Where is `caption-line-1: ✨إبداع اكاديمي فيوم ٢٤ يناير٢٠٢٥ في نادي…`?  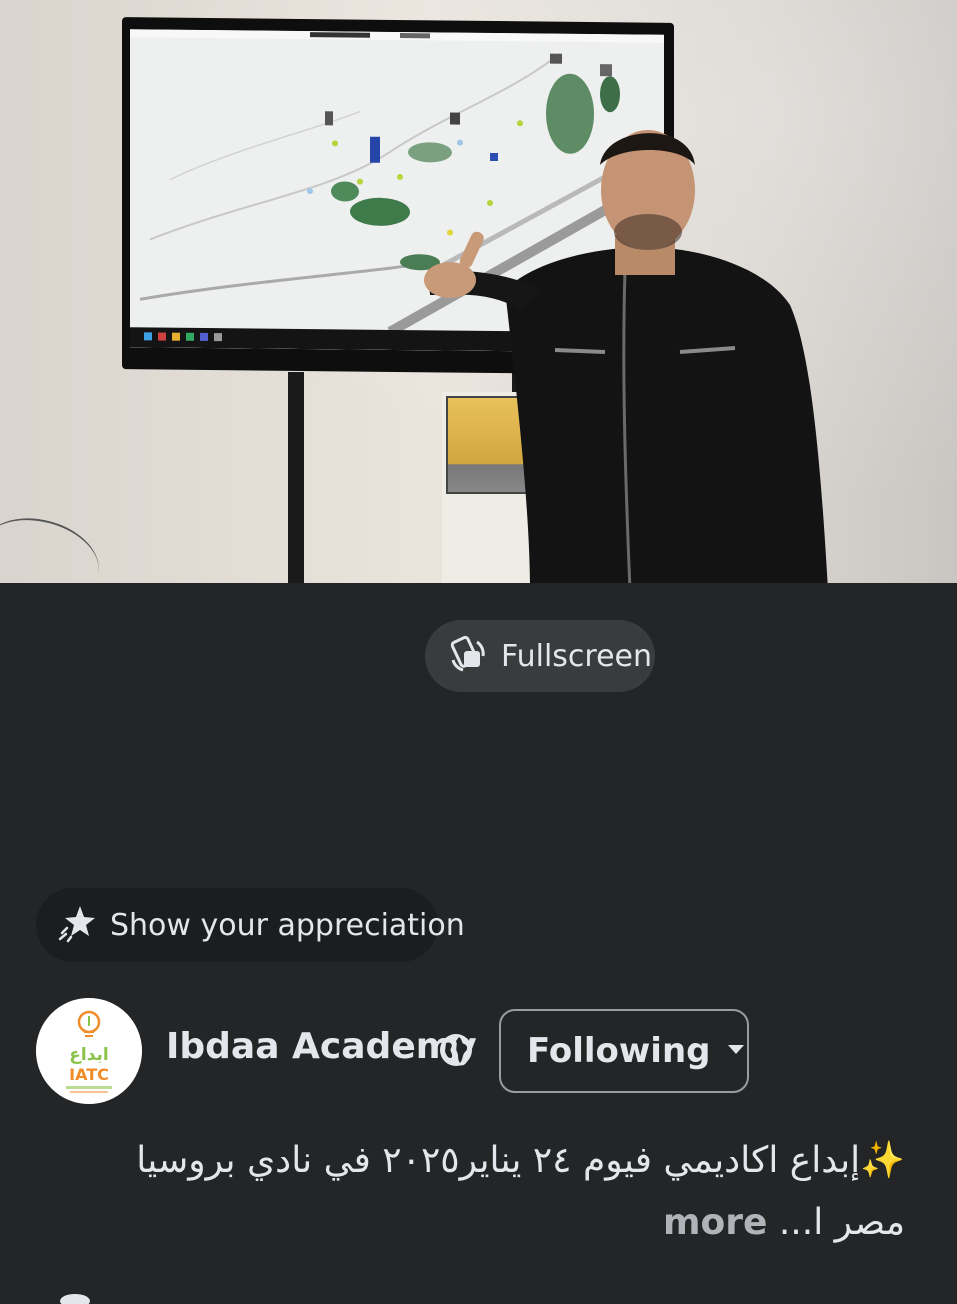
caption-line-1: ✨إبداع اكاديمي فيوم ٢٤ يناير٢٠٢٥ في نادي… is located at coordinates (520, 1160).